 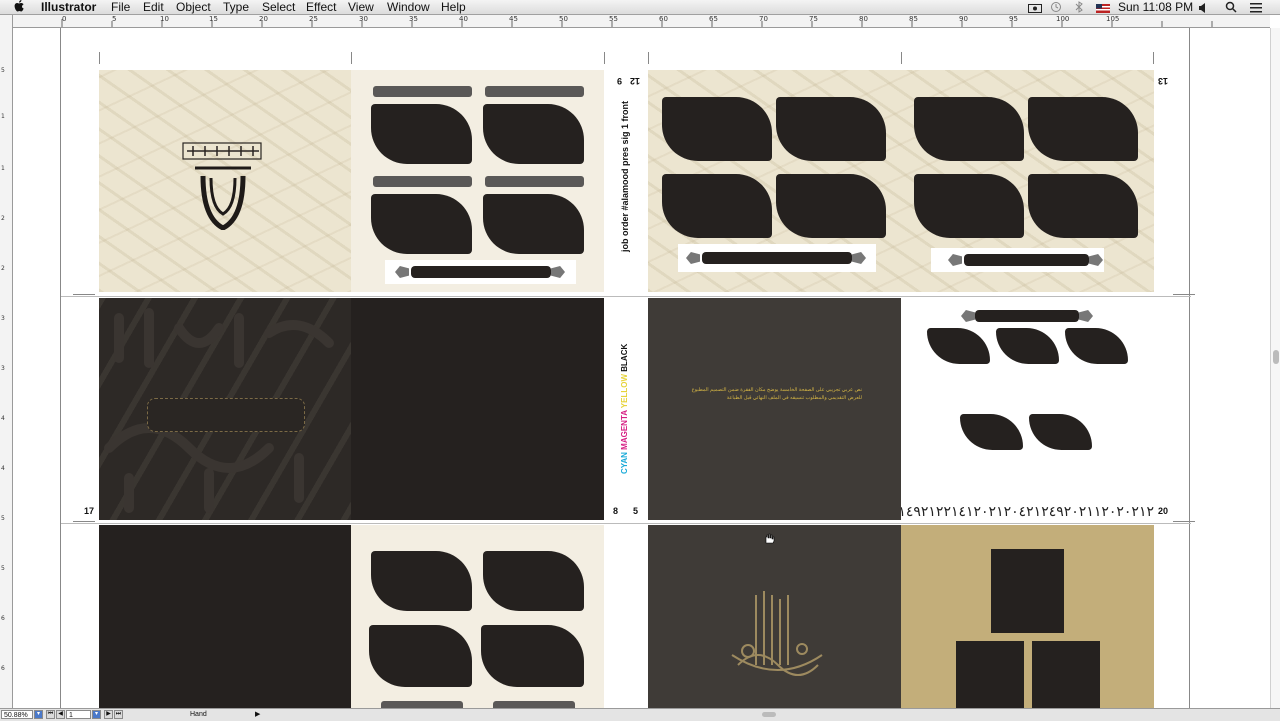 What do you see at coordinates (118, 714) in the screenshot?
I see `last-artboard-button: ⏭` at bounding box center [118, 714].